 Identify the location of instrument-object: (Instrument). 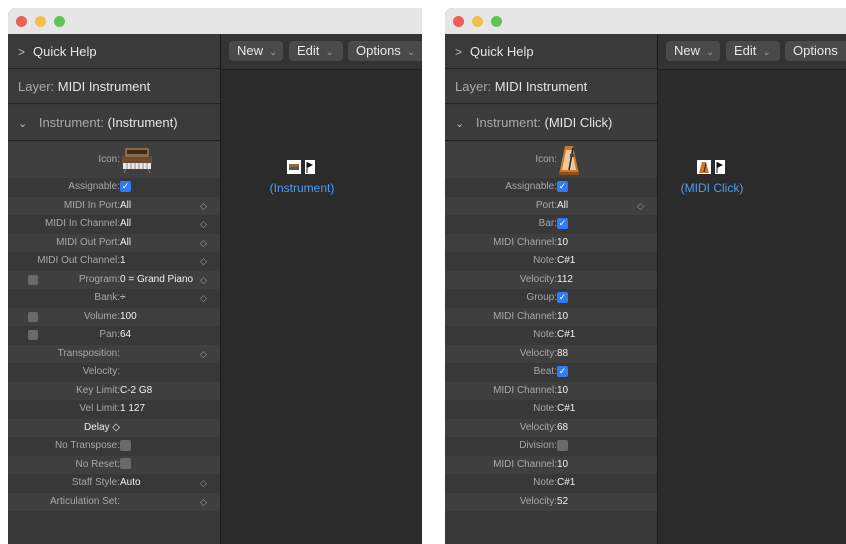
(302, 177).